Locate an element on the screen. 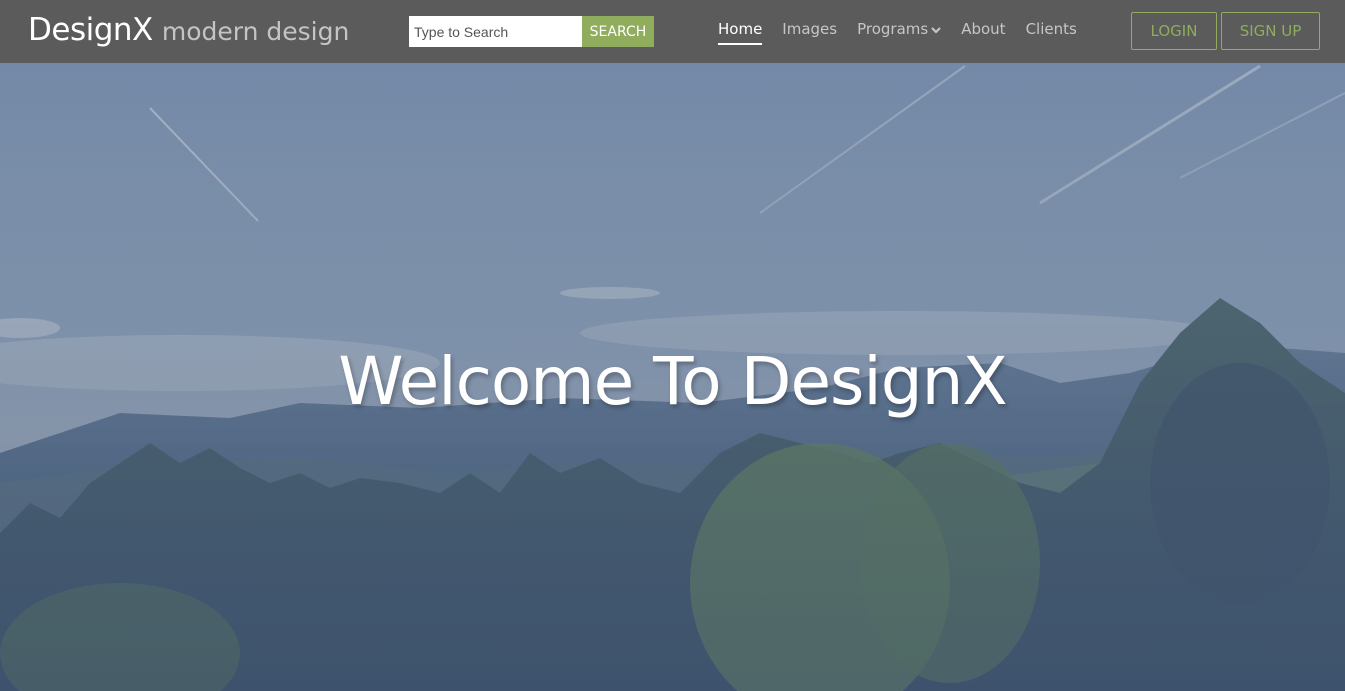 The image size is (1345, 691). brand-logo: DesignX modern design is located at coordinates (188, 30).